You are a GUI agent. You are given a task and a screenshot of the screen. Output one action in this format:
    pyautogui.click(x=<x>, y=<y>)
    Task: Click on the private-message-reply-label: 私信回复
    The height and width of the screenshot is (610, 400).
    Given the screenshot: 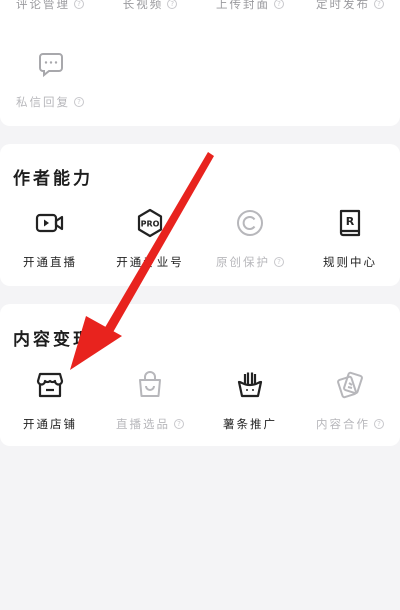 What is the action you would take?
    pyautogui.click(x=43, y=102)
    